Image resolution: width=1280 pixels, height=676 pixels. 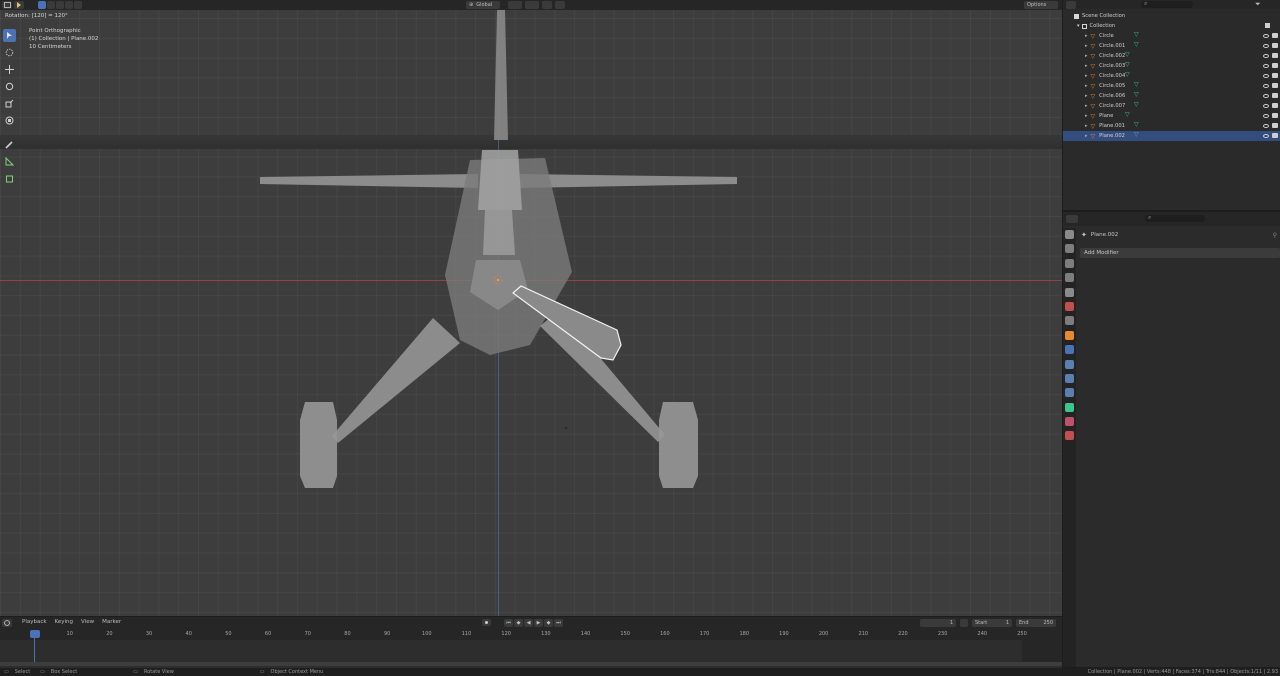 I want to click on play-button: ▶, so click(x=538, y=623).